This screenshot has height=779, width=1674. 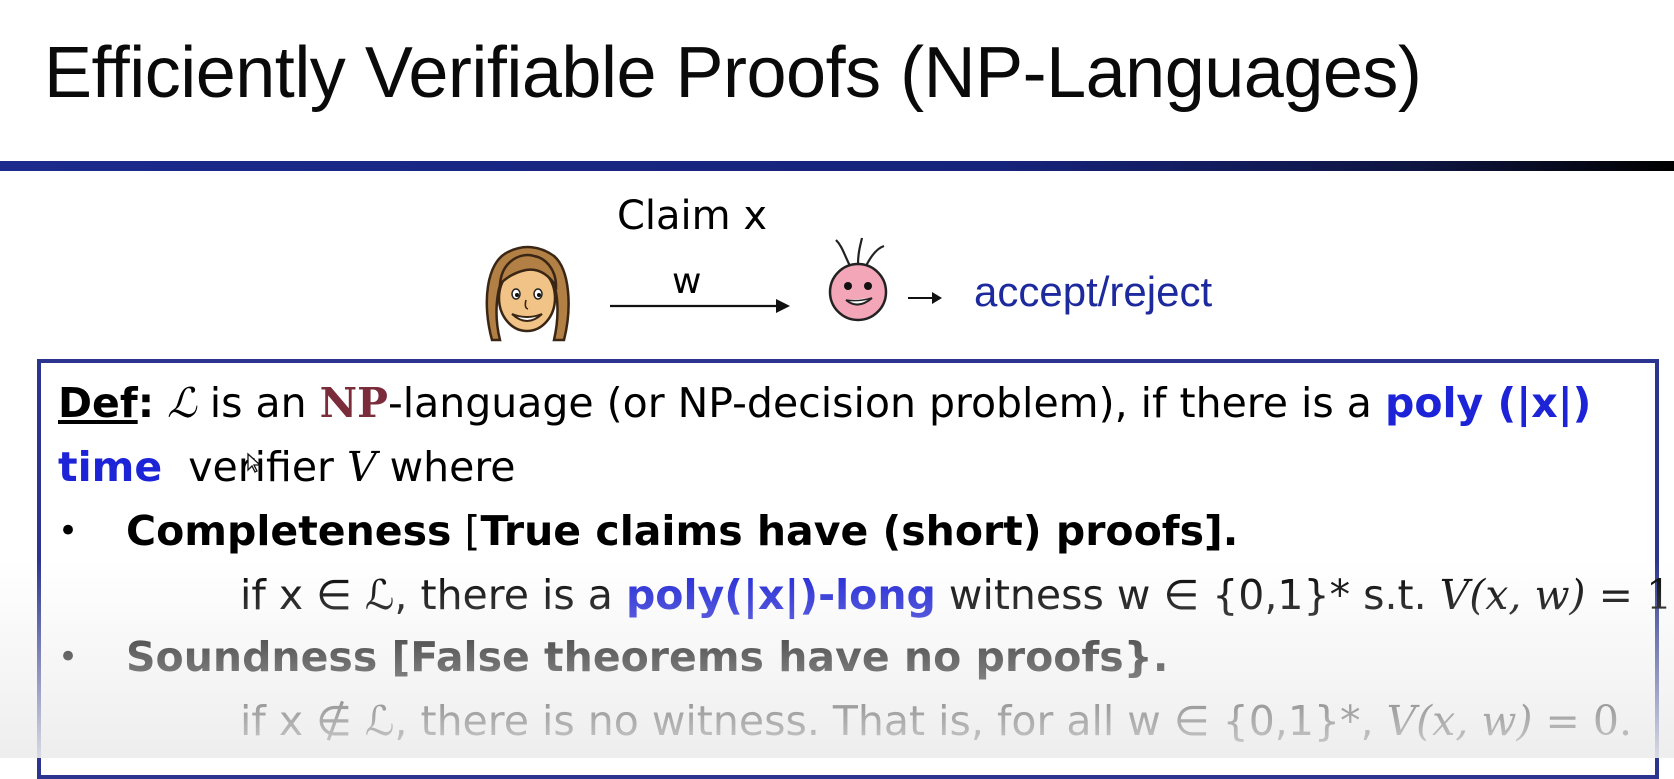 What do you see at coordinates (1636, 595) in the screenshot?
I see `completeness-cond-end: = 1.` at bounding box center [1636, 595].